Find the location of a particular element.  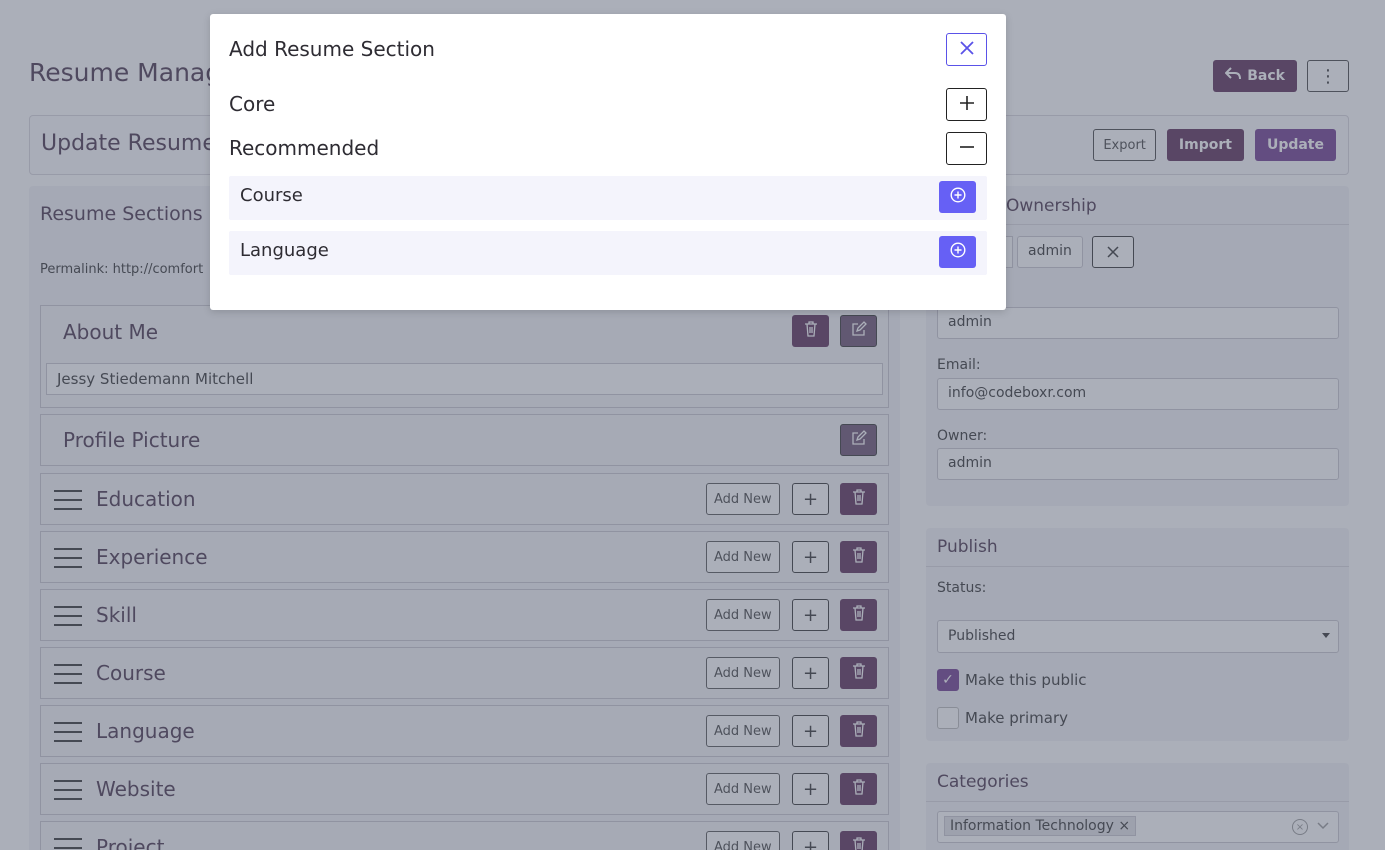

collapse-recommended-button is located at coordinates (966, 148).